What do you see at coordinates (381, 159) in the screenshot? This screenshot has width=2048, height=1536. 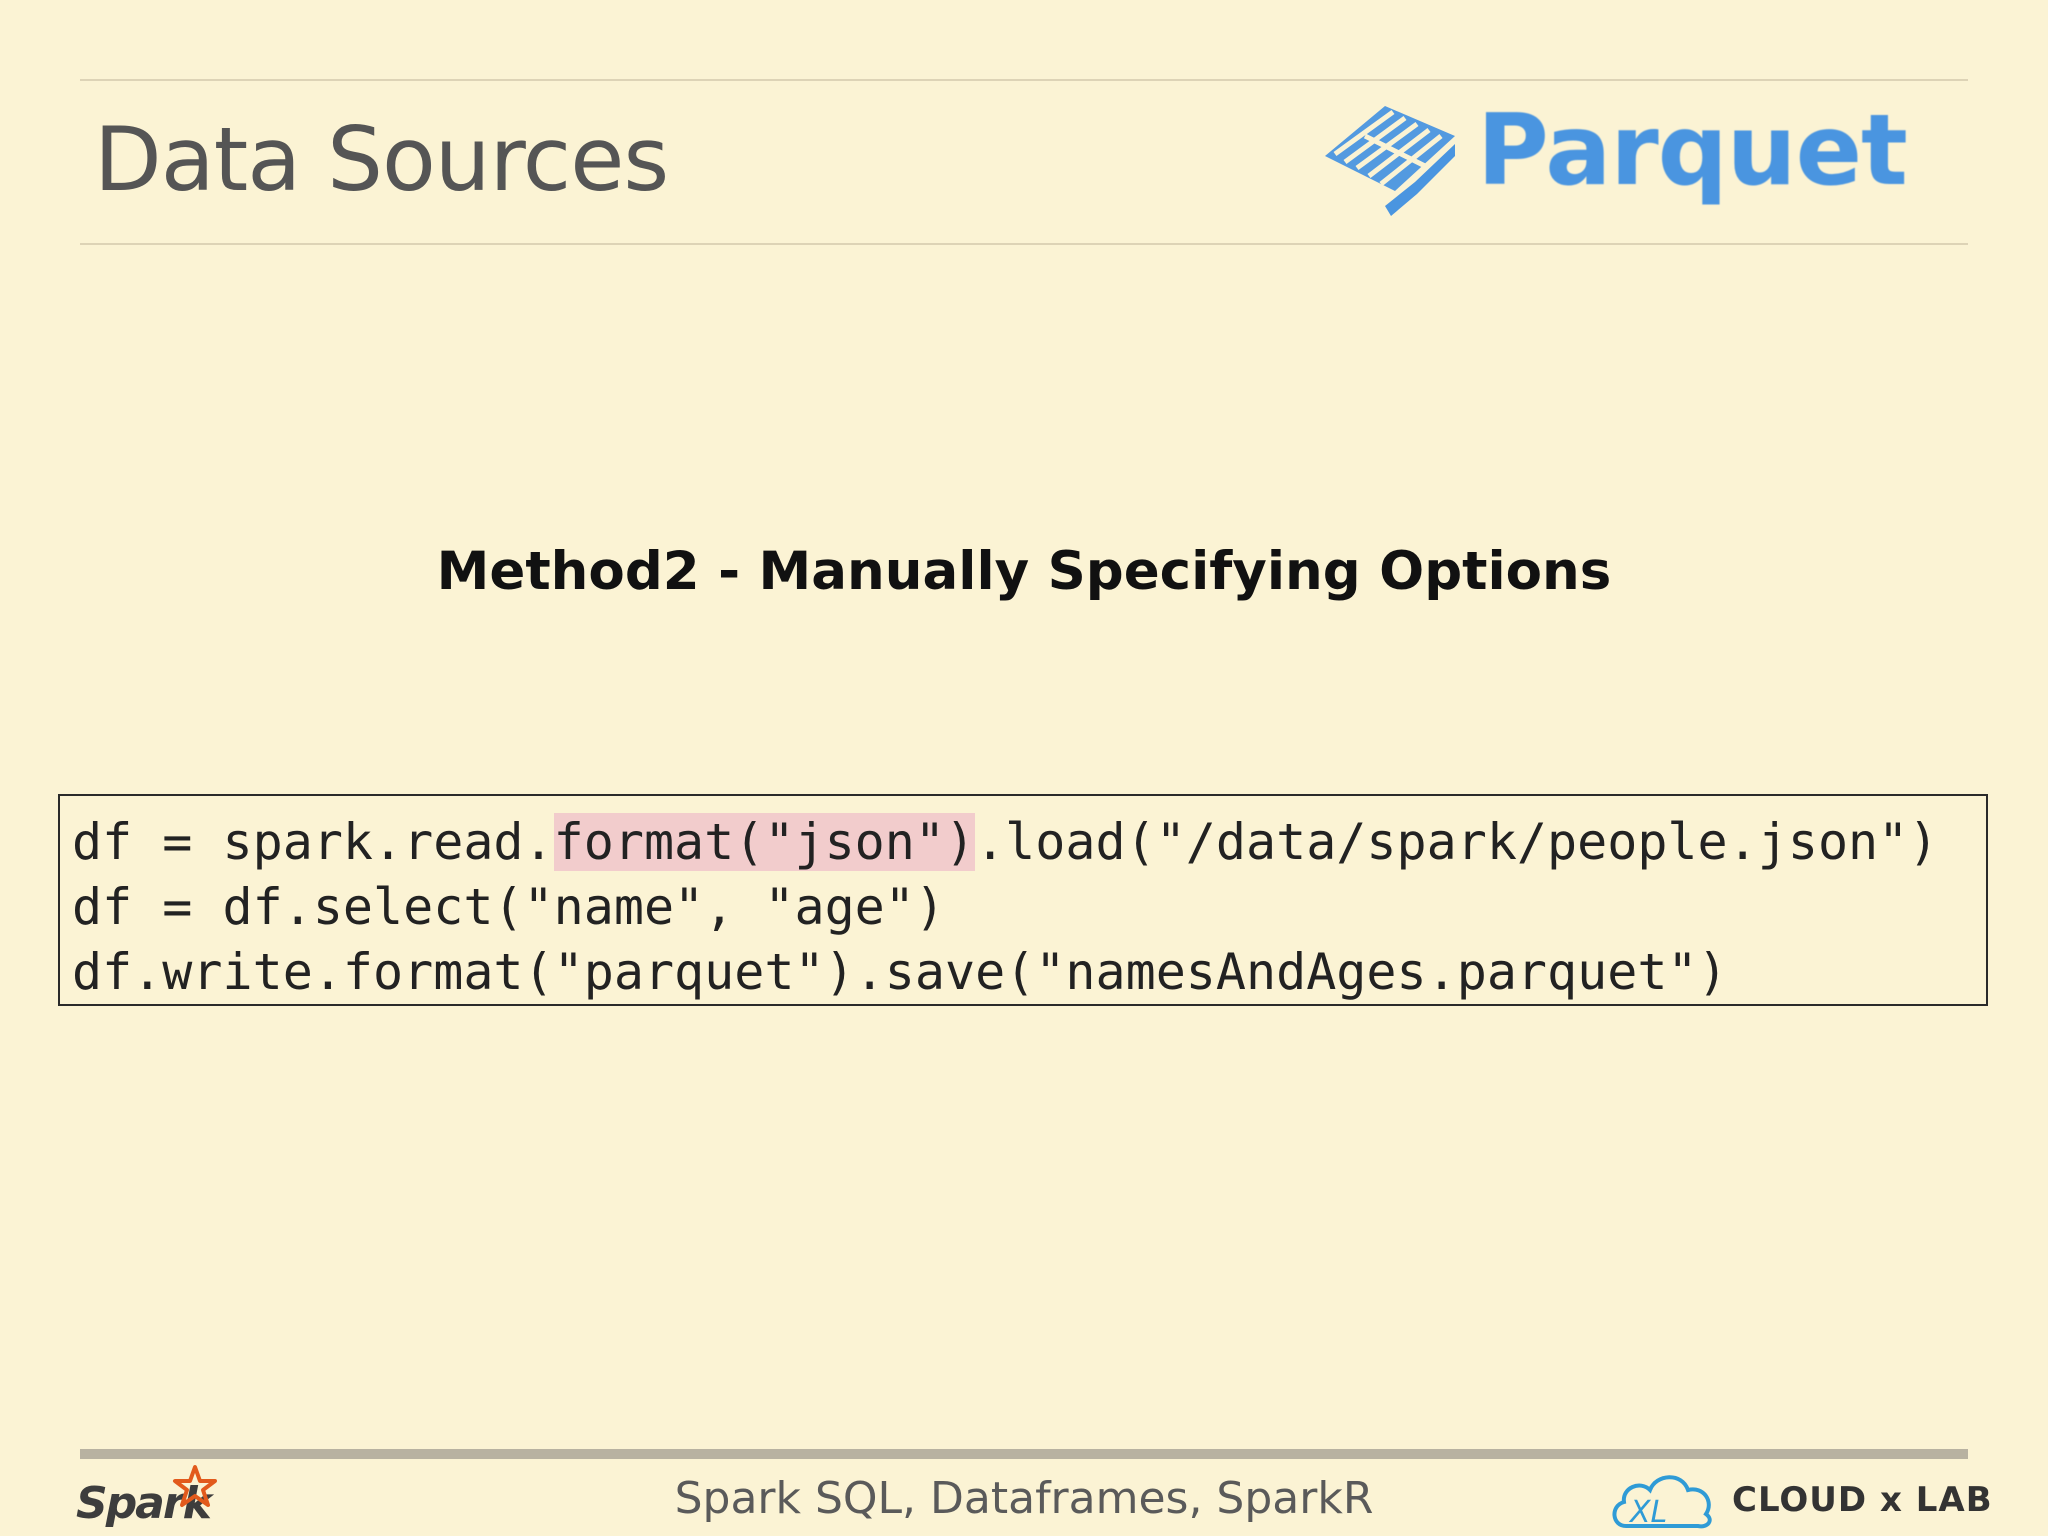 I see `slide-title: Data Sources` at bounding box center [381, 159].